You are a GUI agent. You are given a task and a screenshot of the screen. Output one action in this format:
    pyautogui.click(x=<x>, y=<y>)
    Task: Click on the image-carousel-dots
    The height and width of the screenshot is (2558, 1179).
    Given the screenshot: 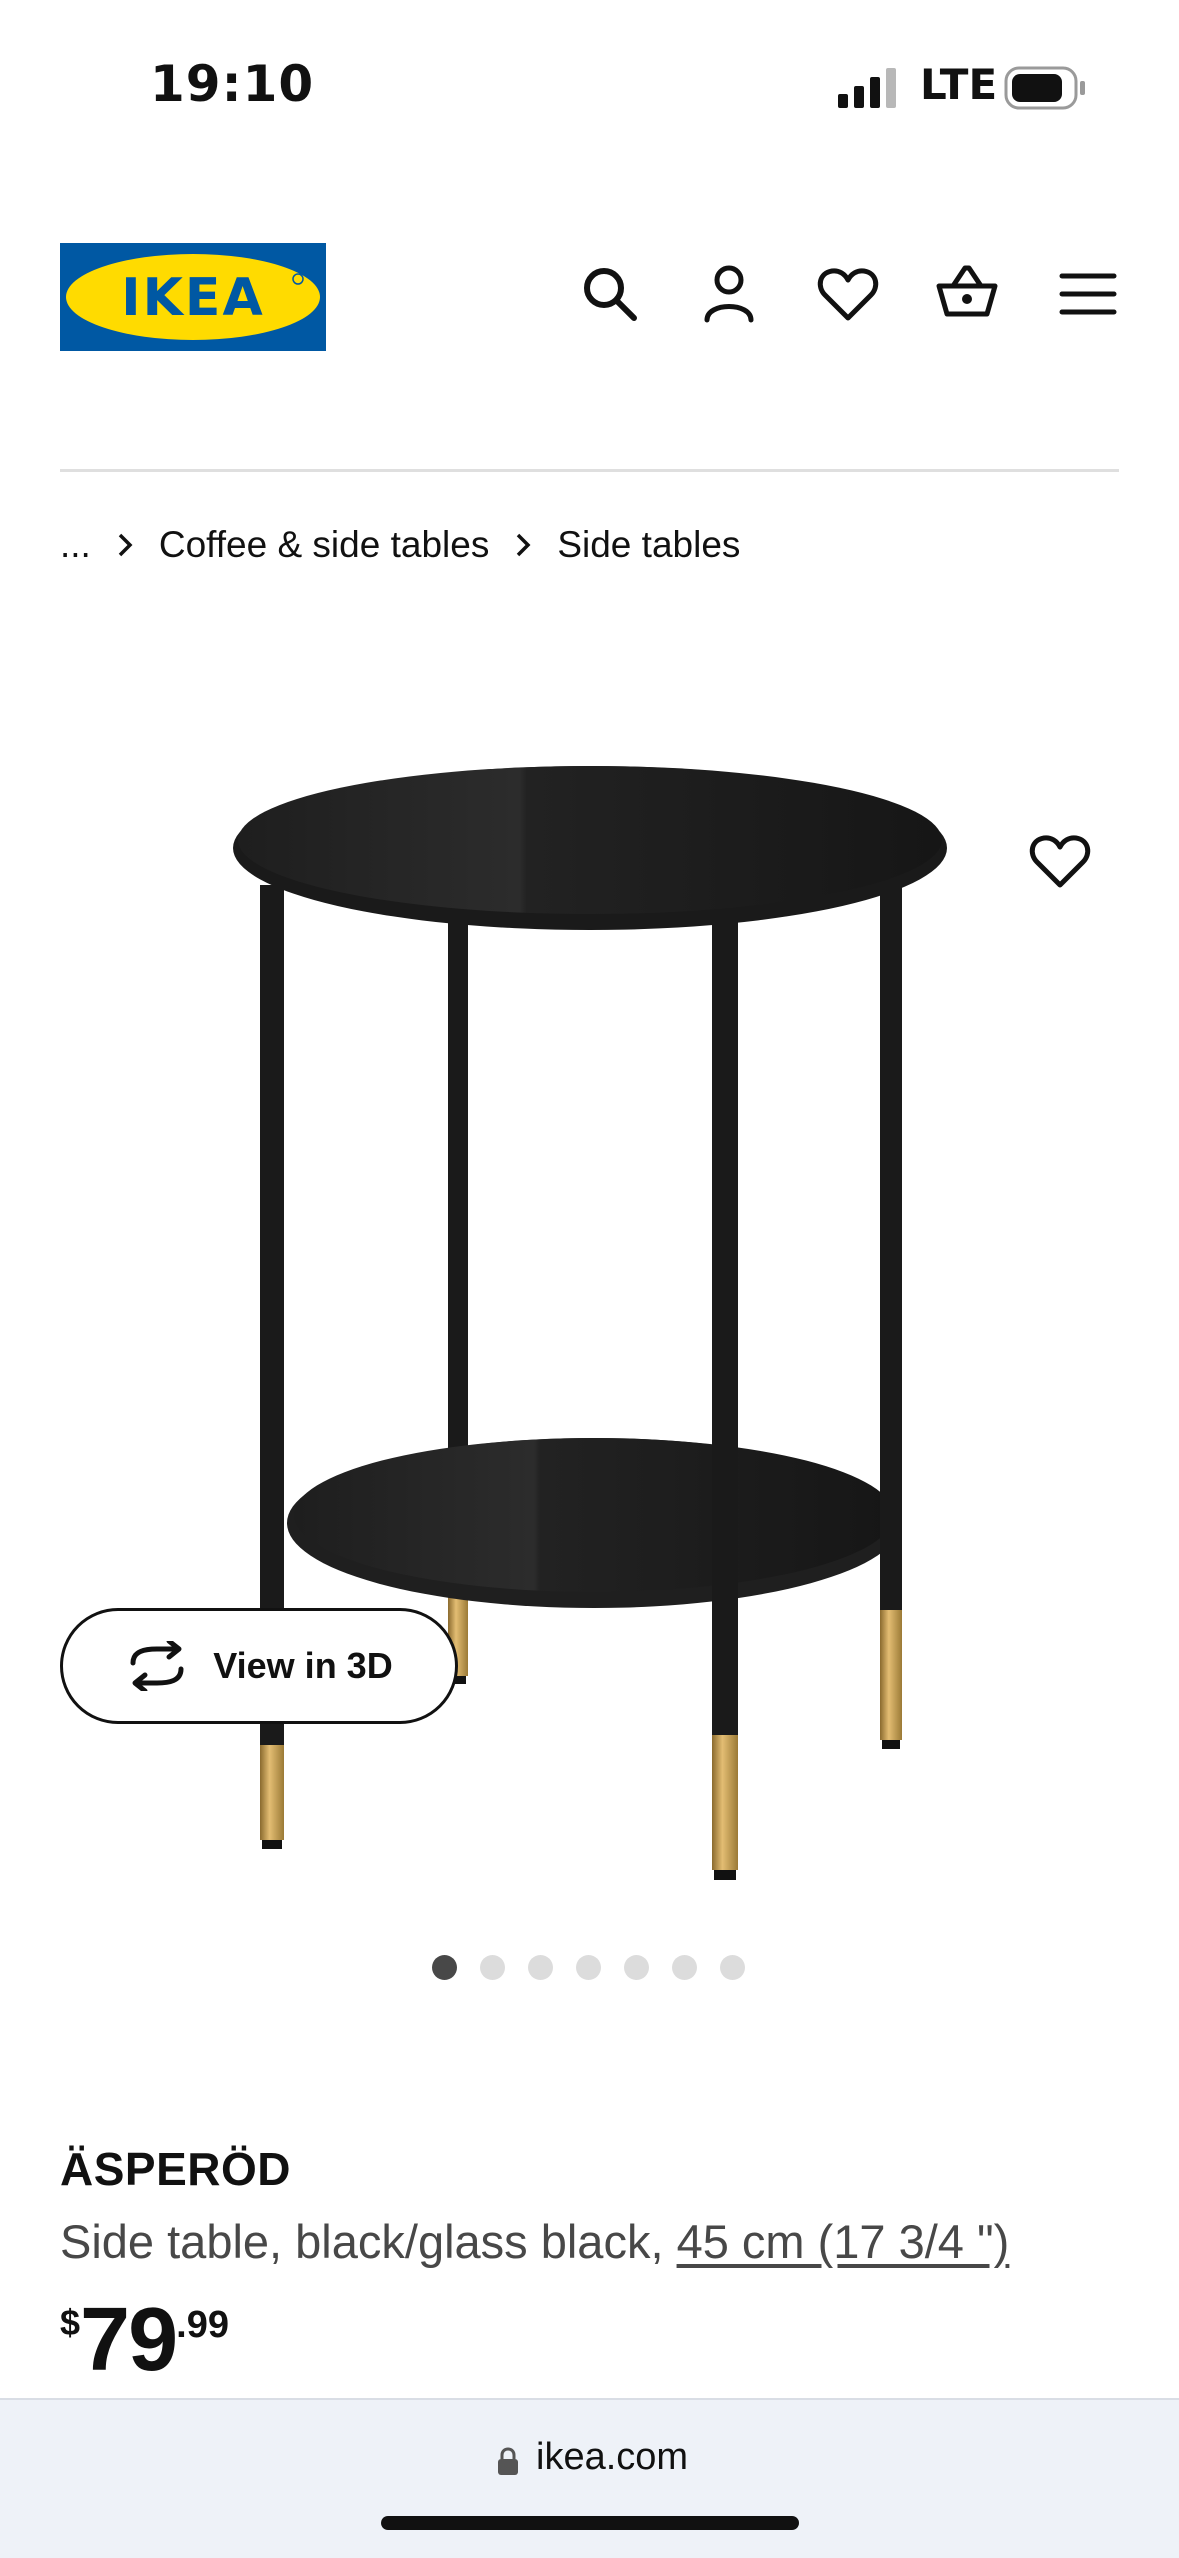 What is the action you would take?
    pyautogui.click(x=588, y=1967)
    